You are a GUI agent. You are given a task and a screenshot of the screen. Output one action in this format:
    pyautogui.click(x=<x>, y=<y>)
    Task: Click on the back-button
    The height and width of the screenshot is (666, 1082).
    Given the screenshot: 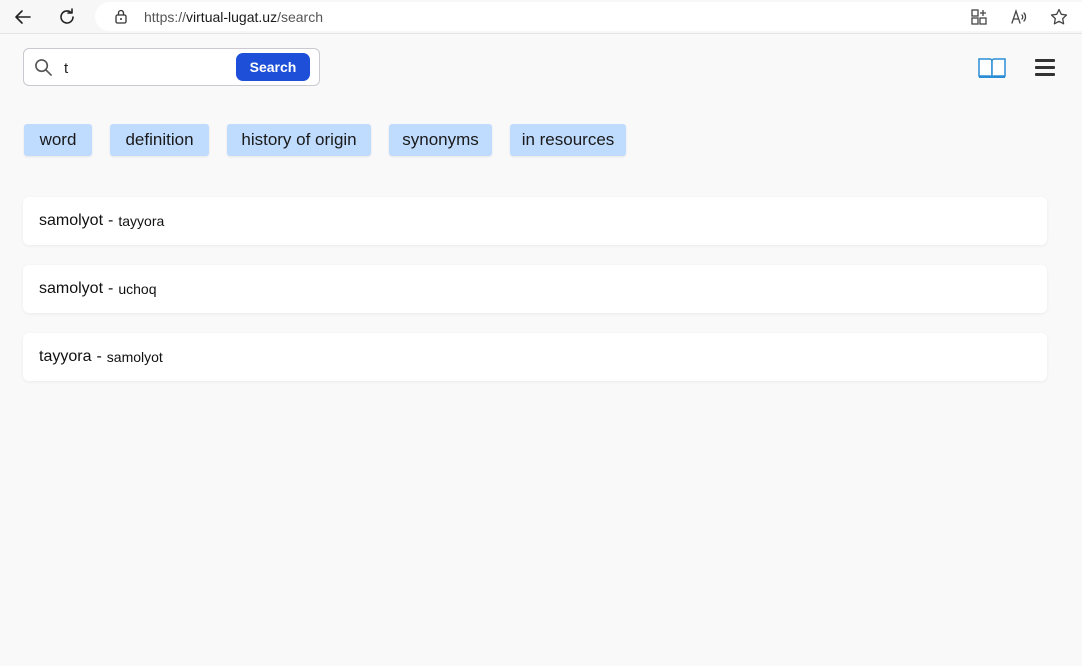 What is the action you would take?
    pyautogui.click(x=23, y=17)
    